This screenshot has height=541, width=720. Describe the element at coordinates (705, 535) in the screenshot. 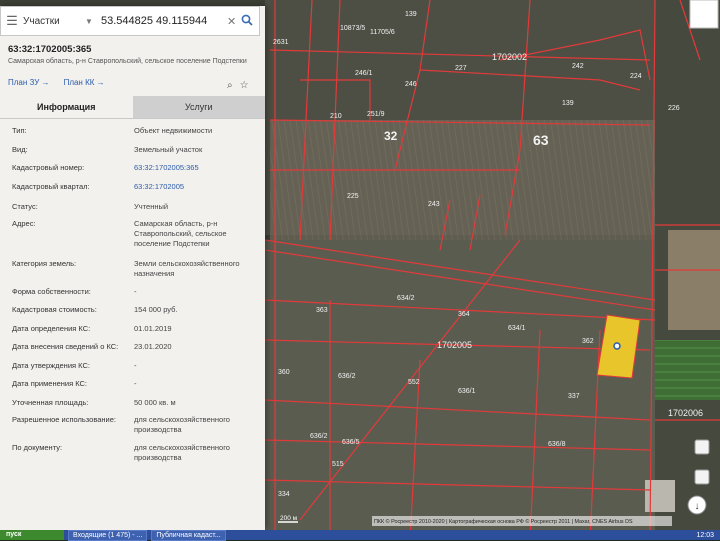

I see `clock: 12:03` at that location.